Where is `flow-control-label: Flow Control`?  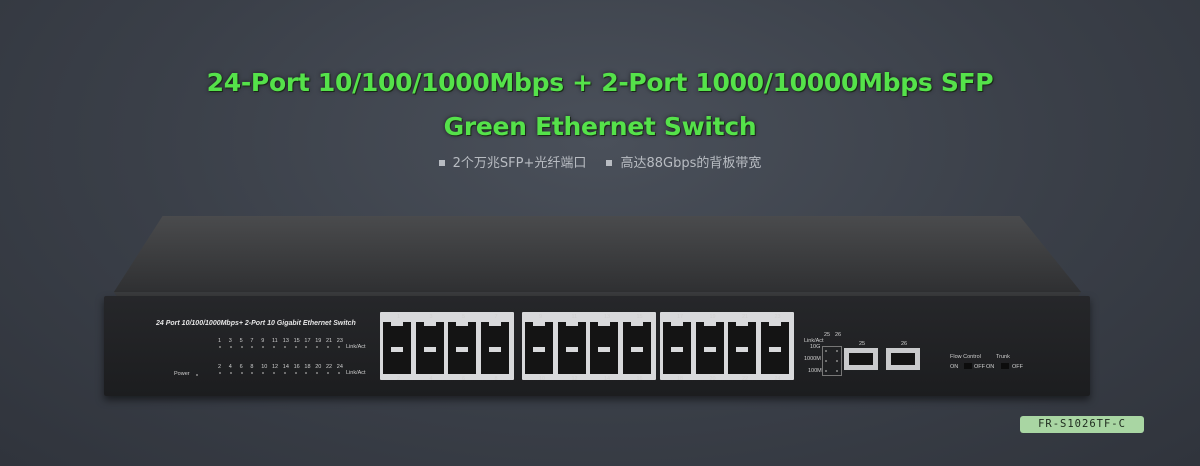 flow-control-label: Flow Control is located at coordinates (965, 357).